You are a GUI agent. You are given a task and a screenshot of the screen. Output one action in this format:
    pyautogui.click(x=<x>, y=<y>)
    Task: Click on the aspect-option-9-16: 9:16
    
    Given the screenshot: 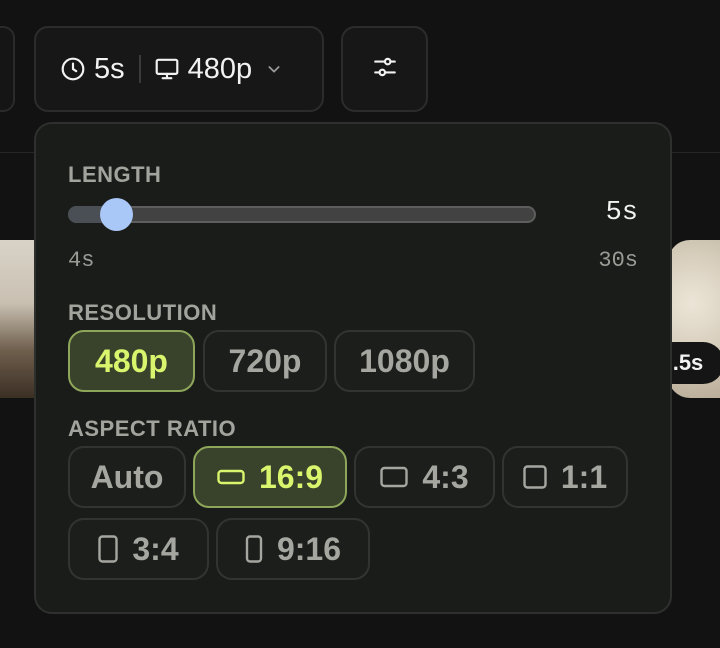 What is the action you would take?
    pyautogui.click(x=293, y=549)
    